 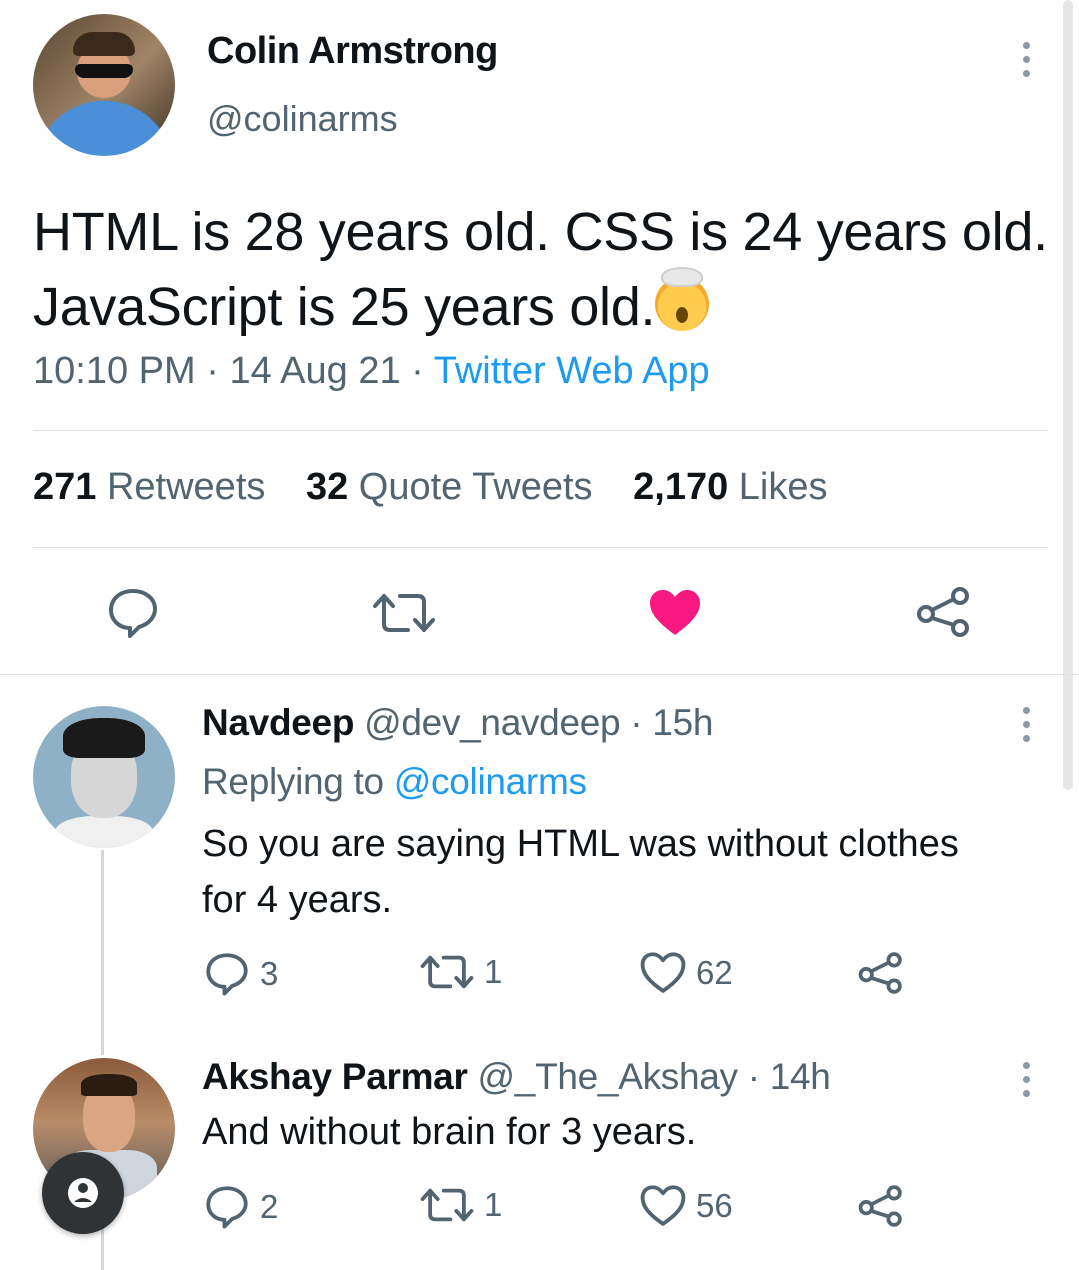 I want to click on like-action: 62, so click(x=686, y=973).